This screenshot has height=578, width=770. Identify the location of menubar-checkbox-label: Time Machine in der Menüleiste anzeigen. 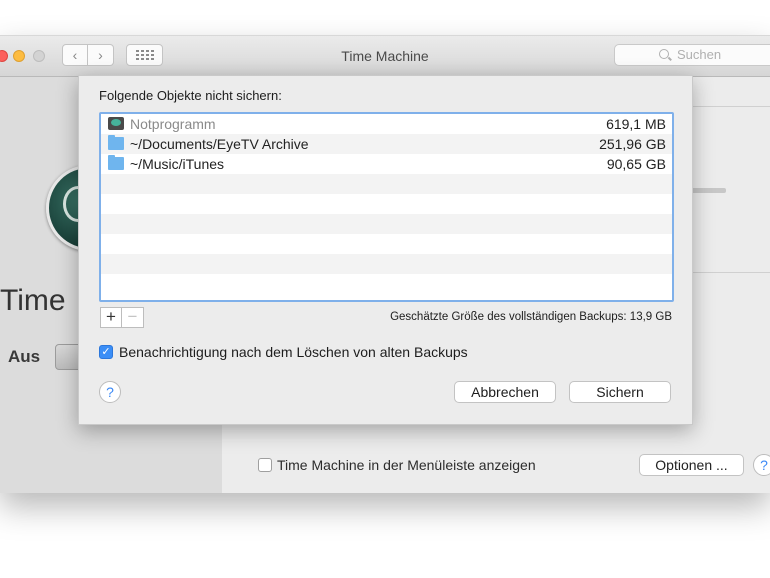
(406, 465).